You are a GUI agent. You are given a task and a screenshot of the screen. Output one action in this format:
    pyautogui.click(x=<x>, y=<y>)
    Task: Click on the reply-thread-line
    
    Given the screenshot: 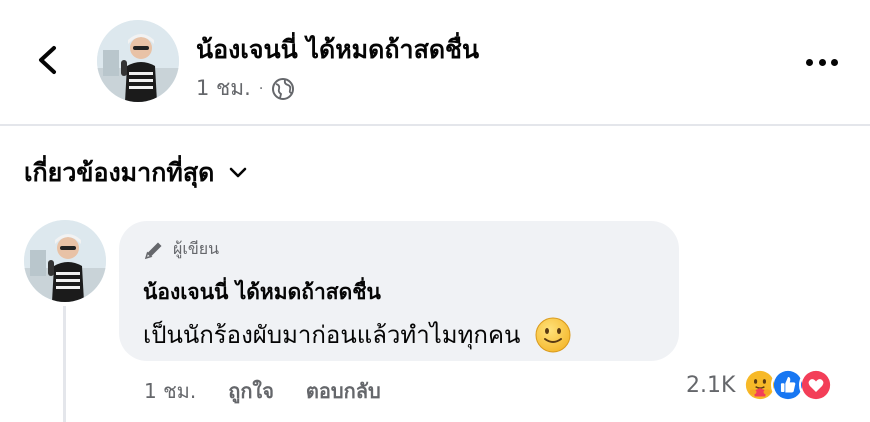 What is the action you would take?
    pyautogui.click(x=64, y=364)
    